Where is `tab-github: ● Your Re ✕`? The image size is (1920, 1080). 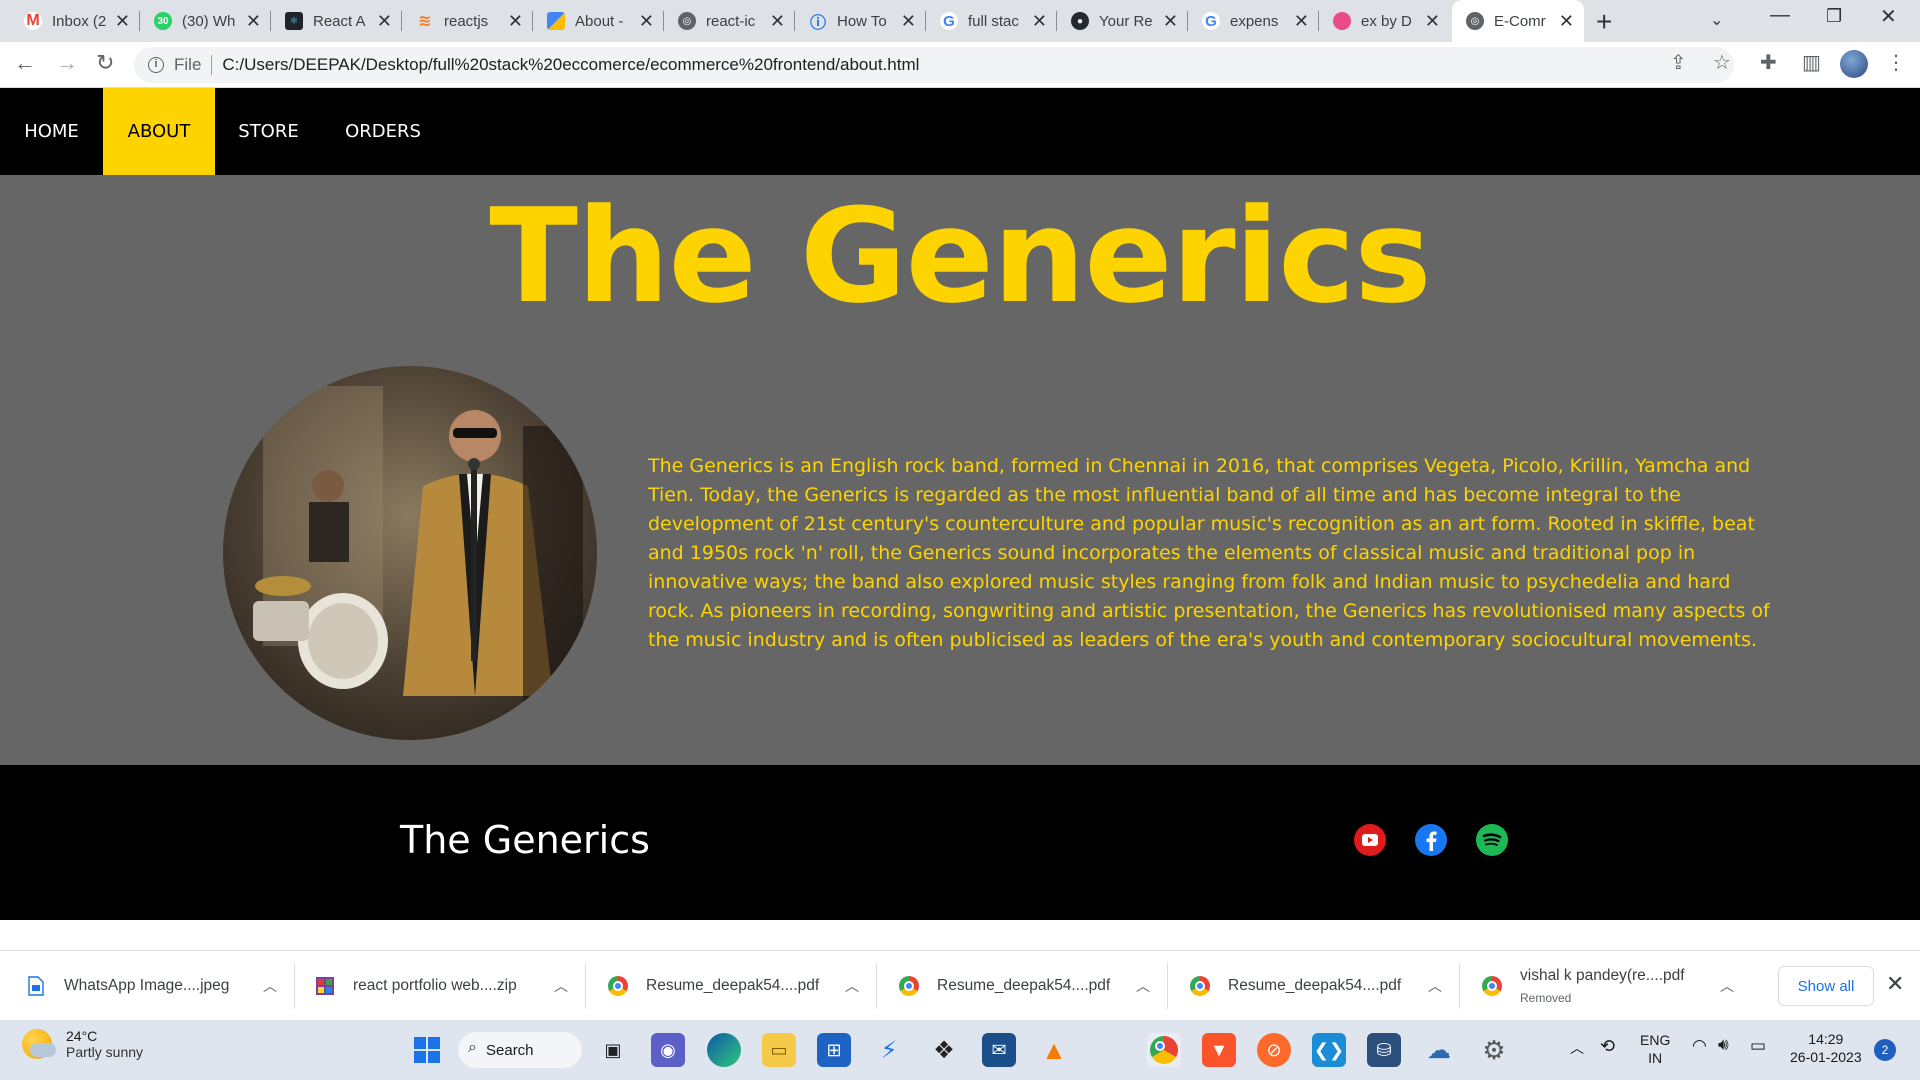
tab-github: ● Your Re ✕ is located at coordinates (1122, 21).